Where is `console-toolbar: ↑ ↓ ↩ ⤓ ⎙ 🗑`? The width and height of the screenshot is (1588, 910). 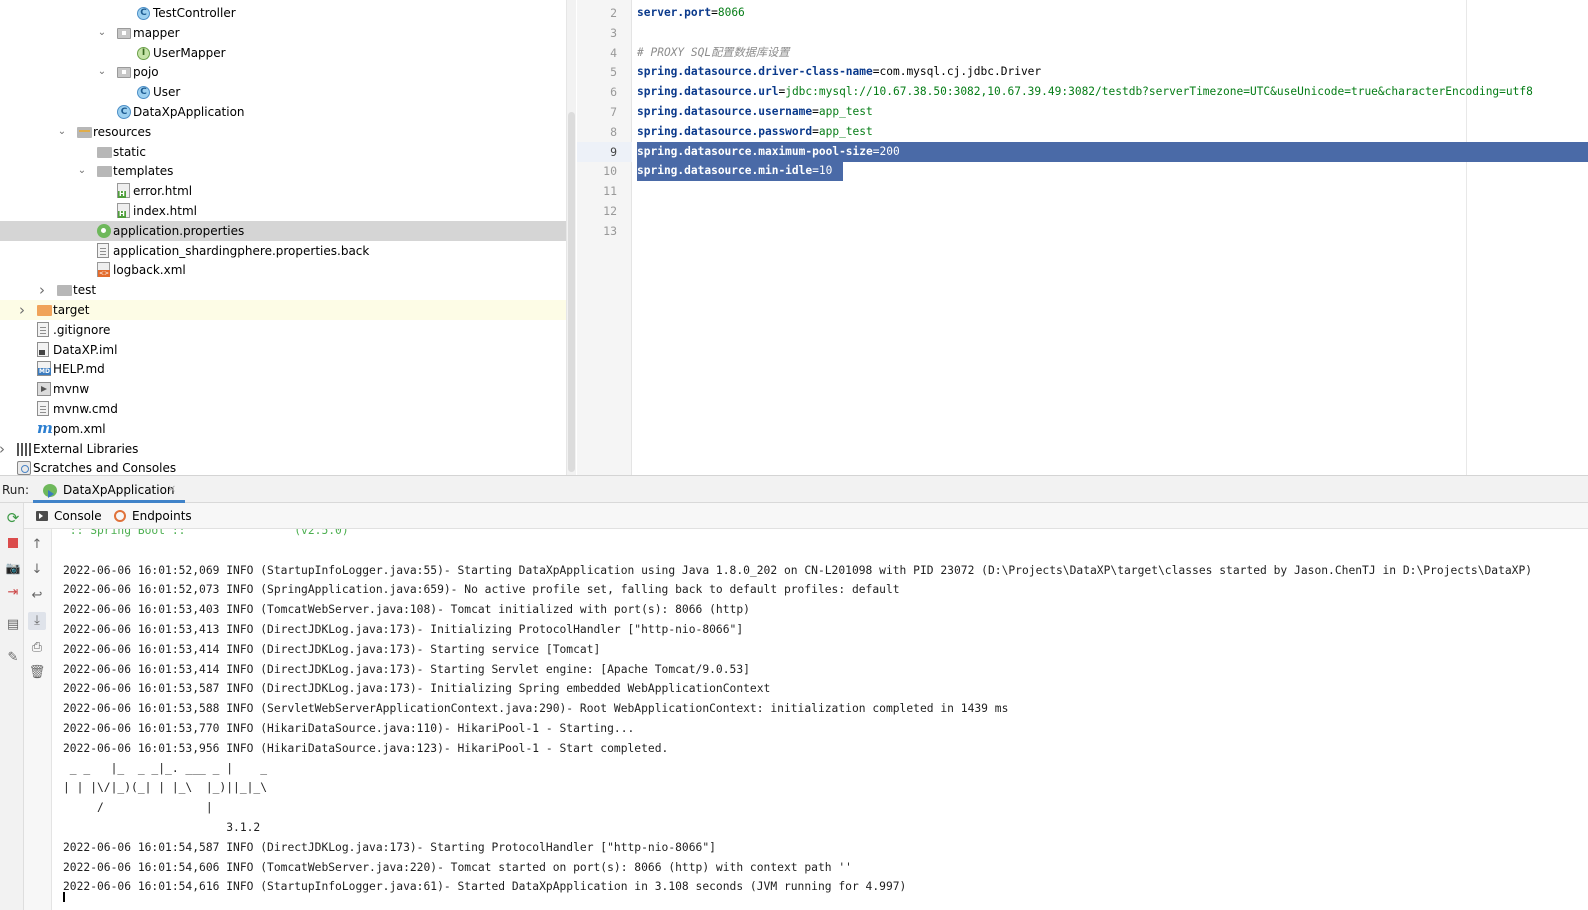
console-toolbar: ↑ ↓ ↩ ⤓ ⎙ 🗑 is located at coordinates (38, 719).